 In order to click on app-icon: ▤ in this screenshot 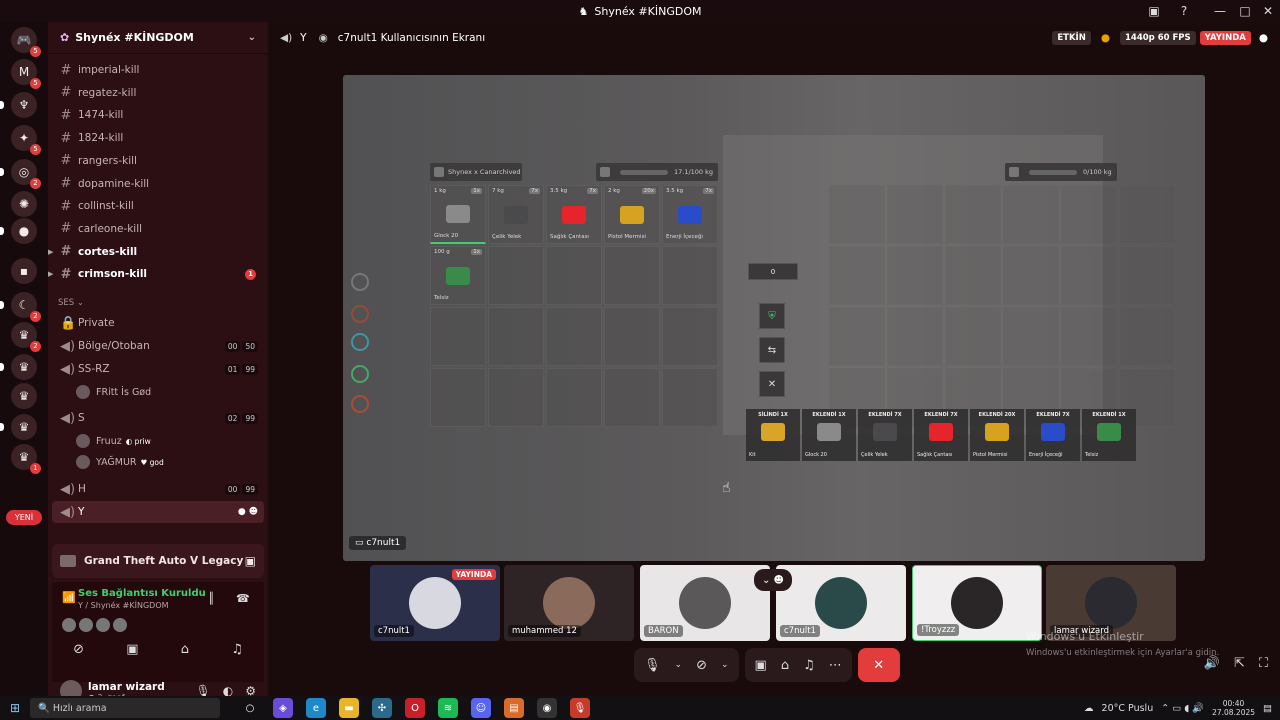, I will do `click(514, 708)`.